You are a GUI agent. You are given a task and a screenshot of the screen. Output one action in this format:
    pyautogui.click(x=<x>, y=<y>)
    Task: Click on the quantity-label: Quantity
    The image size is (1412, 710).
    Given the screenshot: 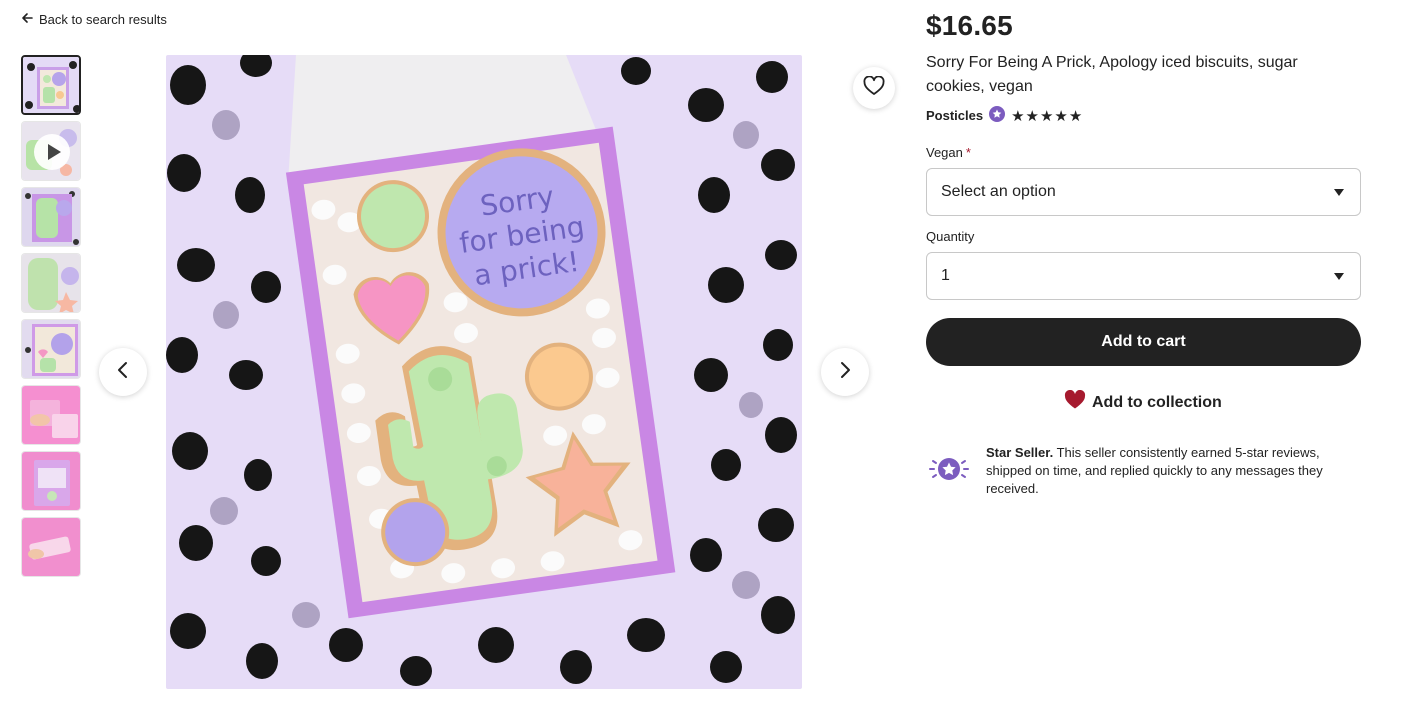 What is the action you would take?
    pyautogui.click(x=950, y=236)
    